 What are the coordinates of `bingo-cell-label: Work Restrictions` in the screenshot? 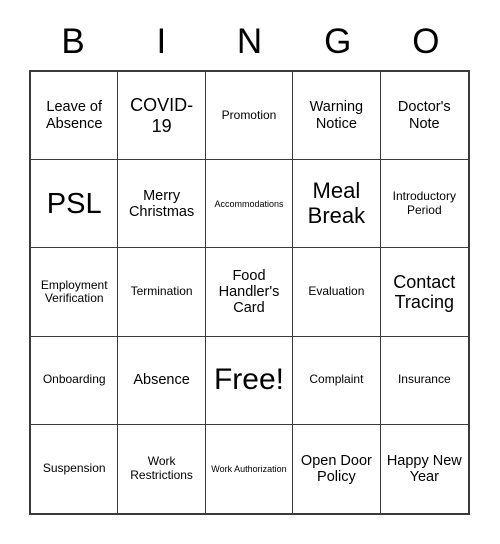 It's located at (161, 468).